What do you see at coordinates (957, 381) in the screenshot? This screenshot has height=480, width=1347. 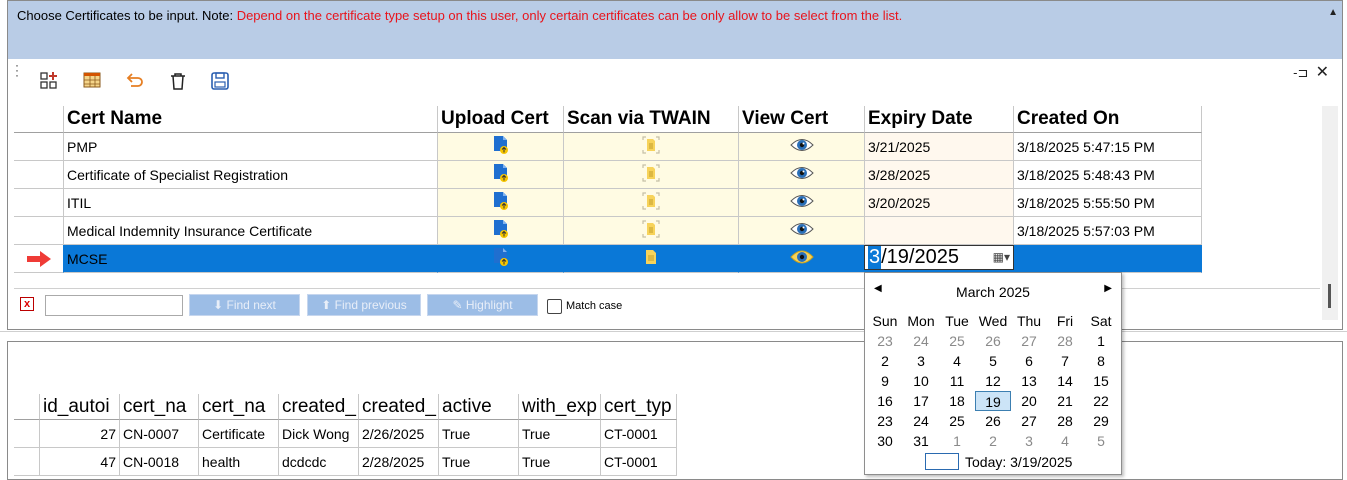 I see `calendar-day: 11` at bounding box center [957, 381].